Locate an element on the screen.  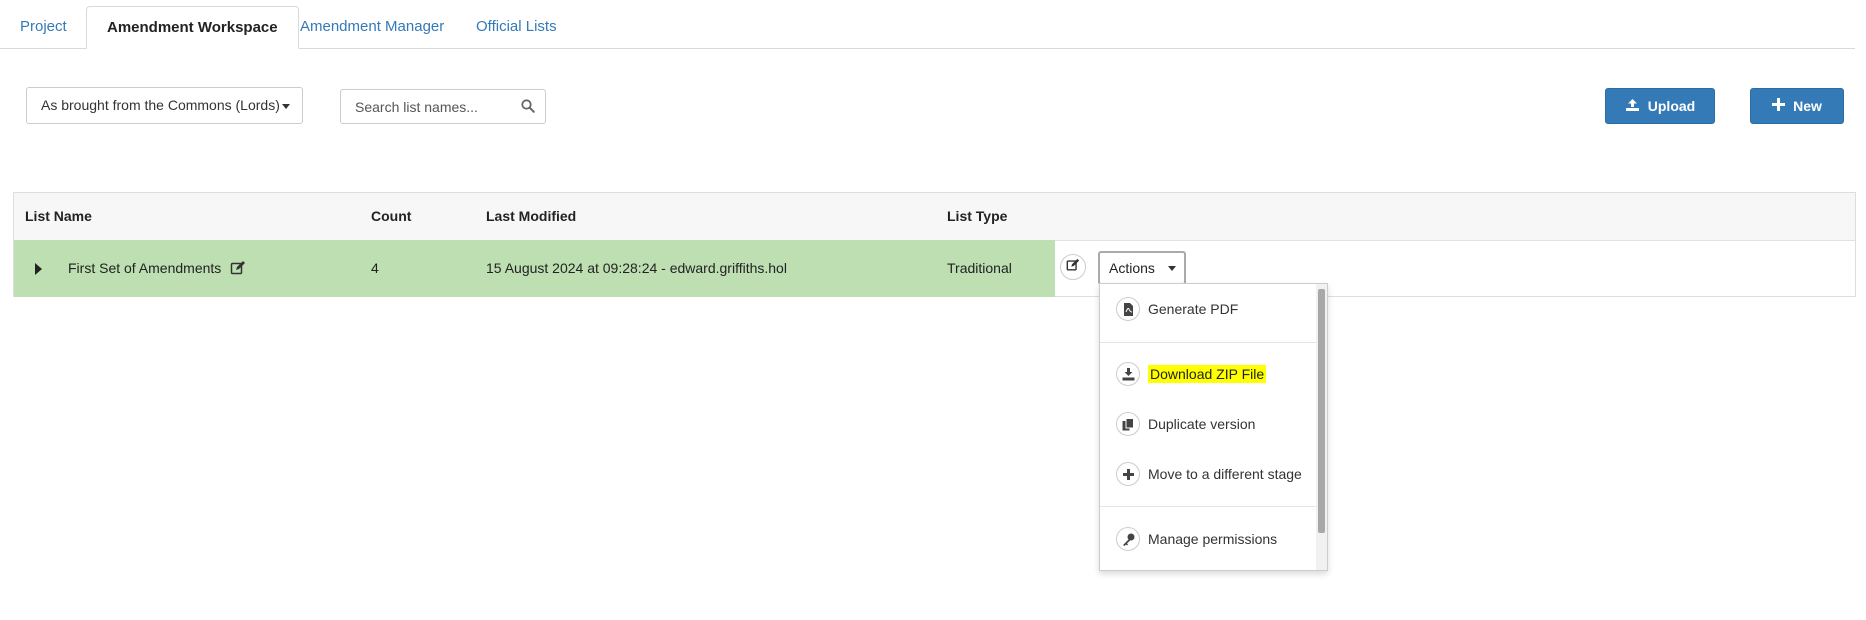
menu-item-duplicate-version: Duplicate version is located at coordinates (1185, 424).